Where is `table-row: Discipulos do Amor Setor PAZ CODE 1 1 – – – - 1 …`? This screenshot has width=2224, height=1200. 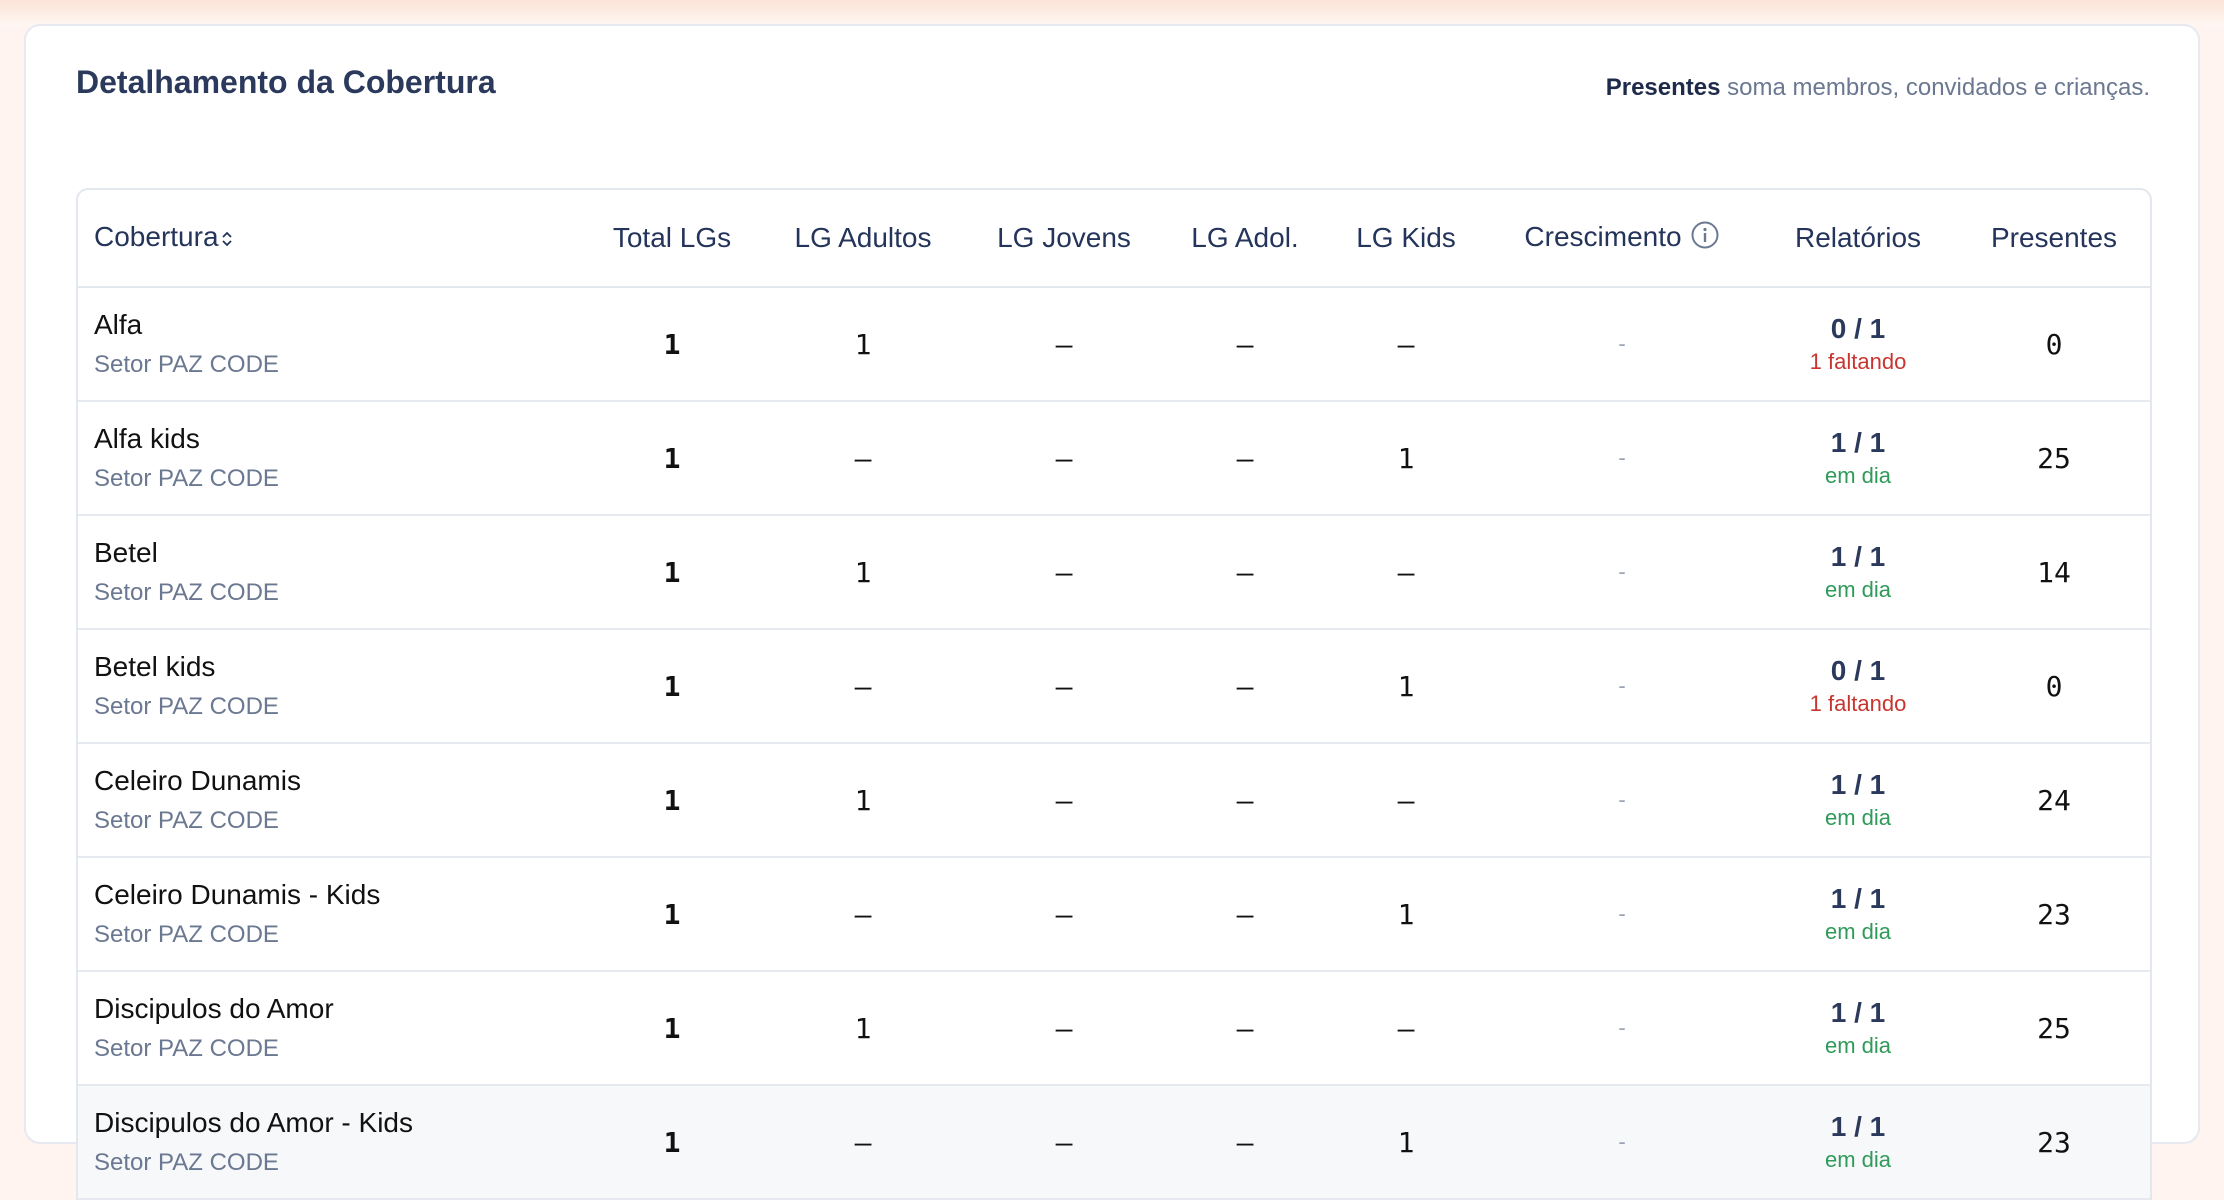
table-row: Discipulos do Amor Setor PAZ CODE 1 1 – – – - 1 … is located at coordinates (1114, 1028).